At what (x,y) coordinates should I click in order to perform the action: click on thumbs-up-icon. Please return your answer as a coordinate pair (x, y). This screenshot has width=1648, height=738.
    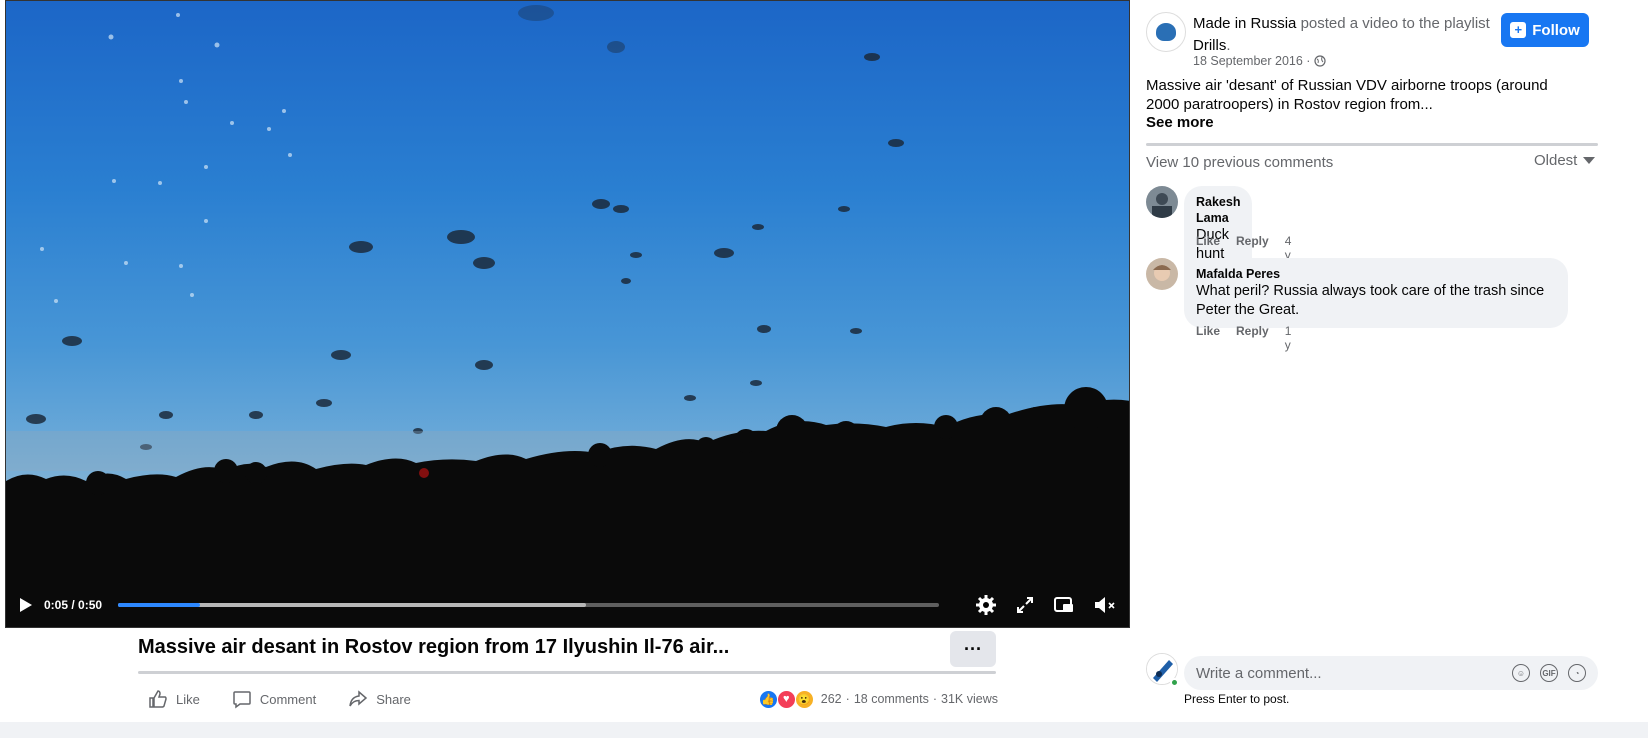
    Looking at the image, I should click on (158, 699).